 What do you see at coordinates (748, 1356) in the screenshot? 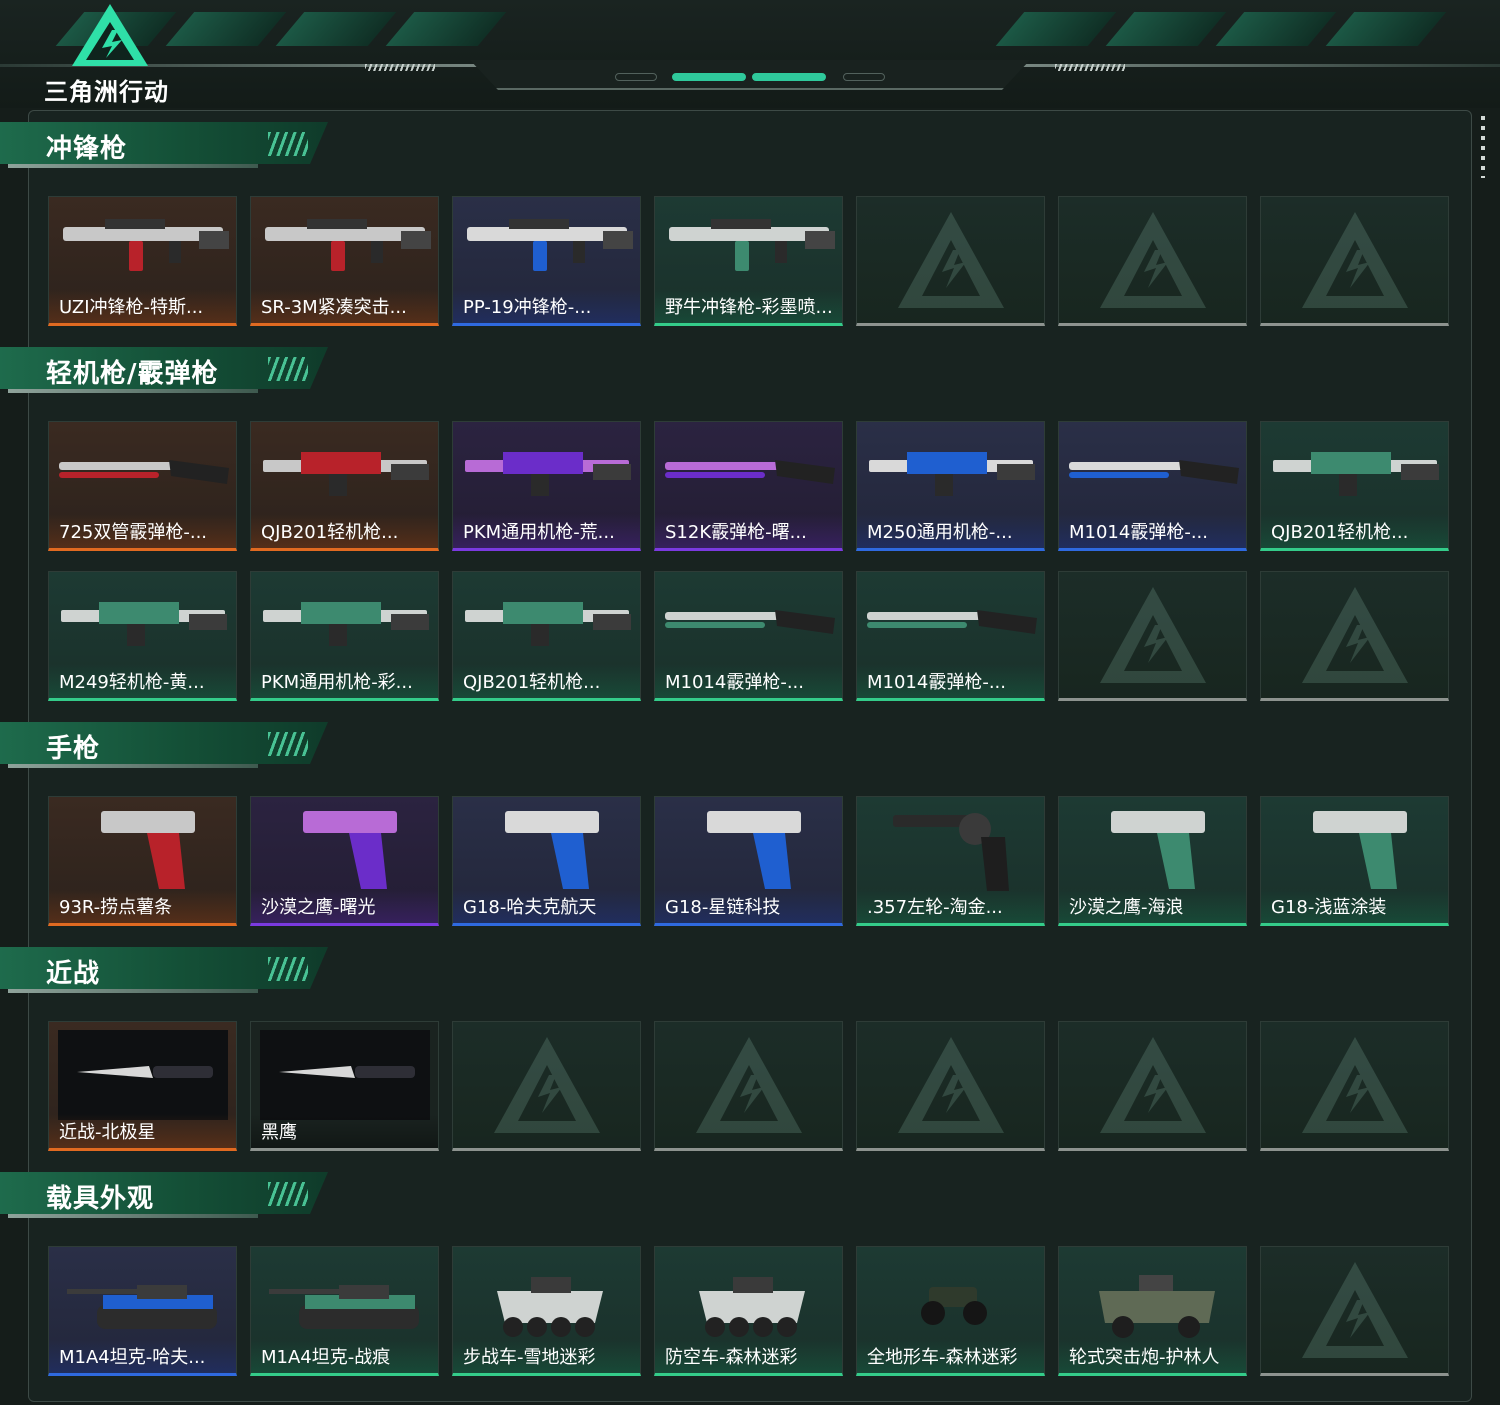
I see `item-name: 防空车-森林迷彩` at bounding box center [748, 1356].